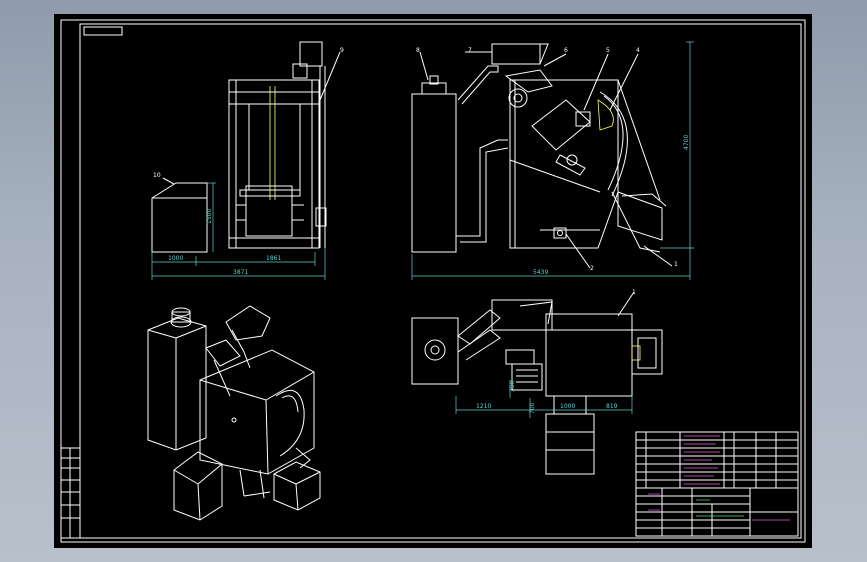 Image resolution: width=867 pixels, height=562 pixels. I want to click on front-view, so click(552, 160).